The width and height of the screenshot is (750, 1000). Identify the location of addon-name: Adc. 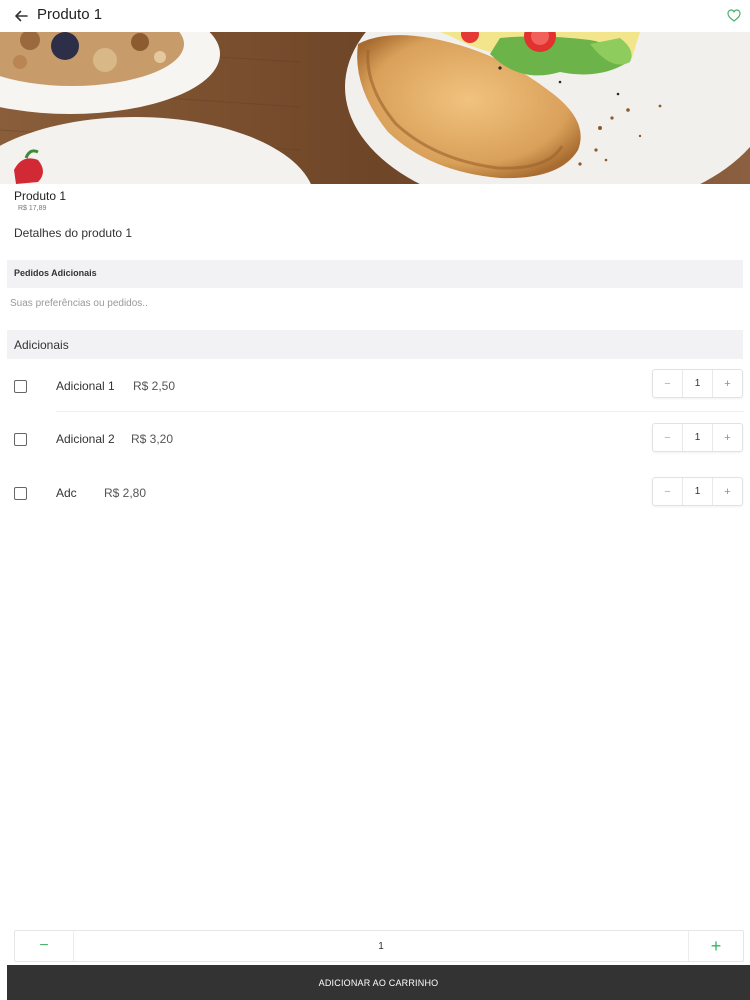
(66, 493).